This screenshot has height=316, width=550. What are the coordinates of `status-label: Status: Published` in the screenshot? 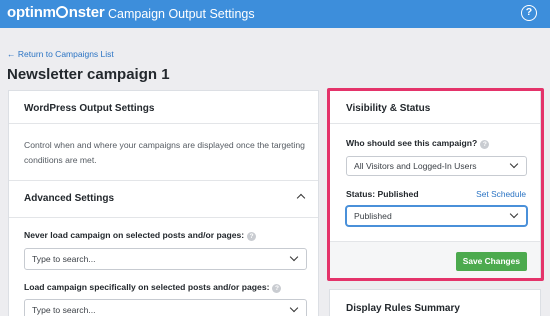 It's located at (382, 194).